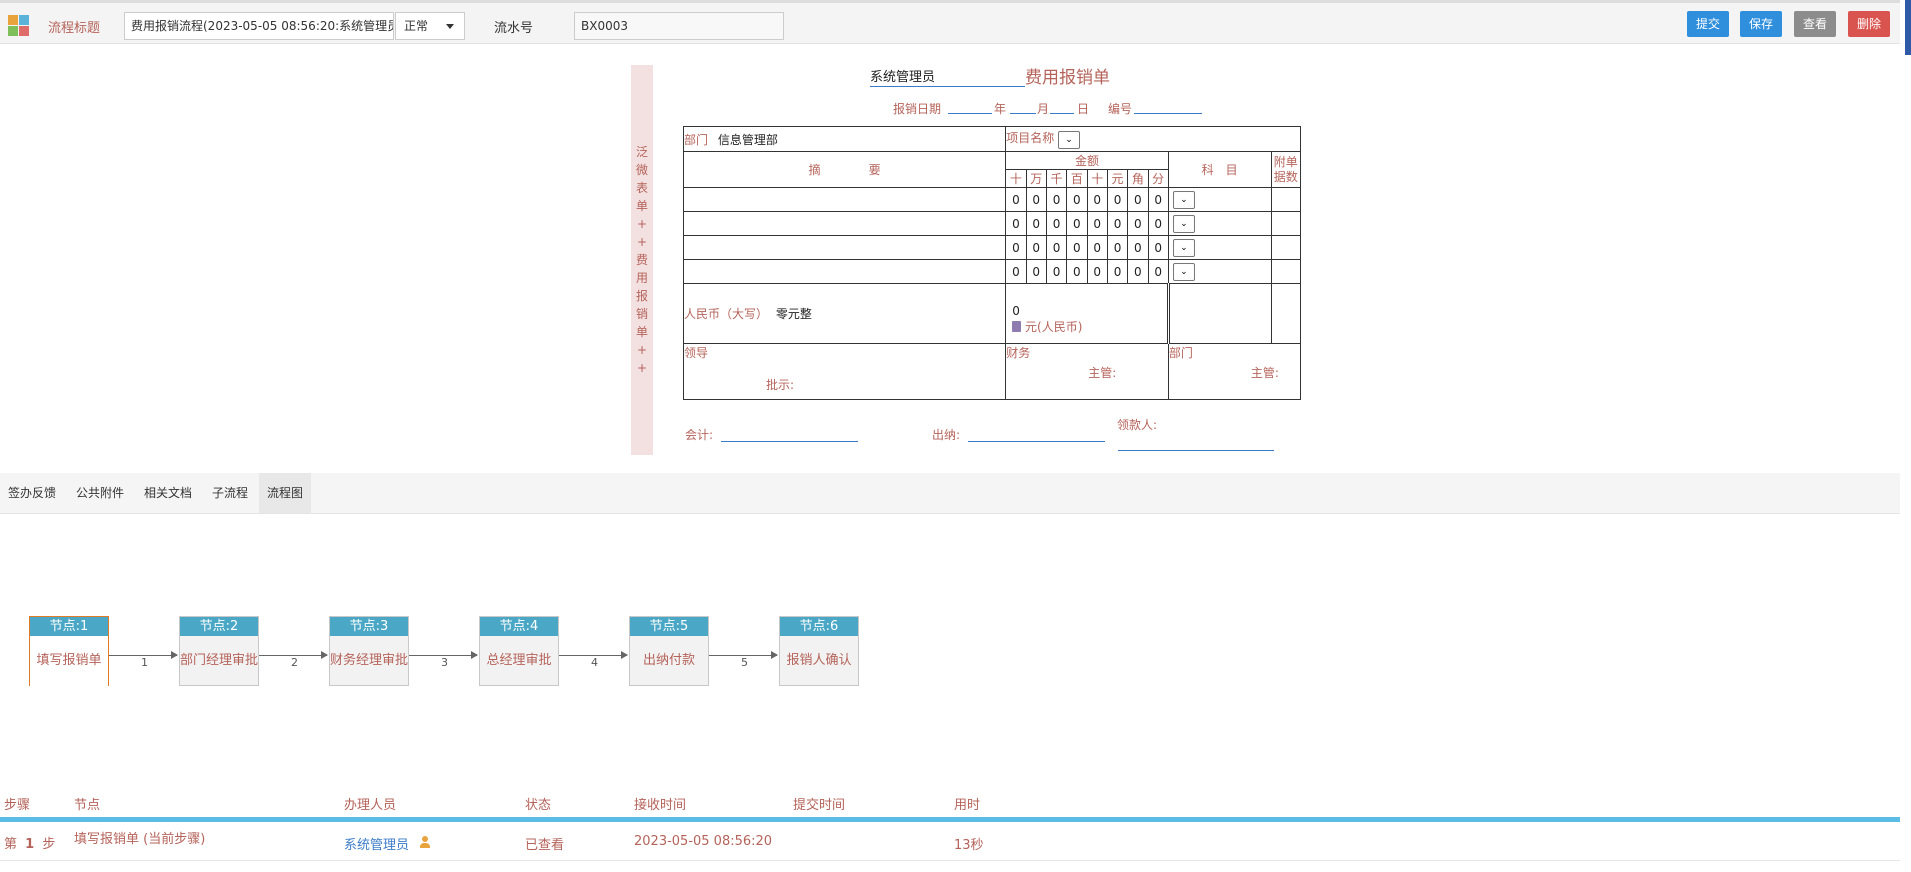  I want to click on step-number: 1, so click(30, 844).